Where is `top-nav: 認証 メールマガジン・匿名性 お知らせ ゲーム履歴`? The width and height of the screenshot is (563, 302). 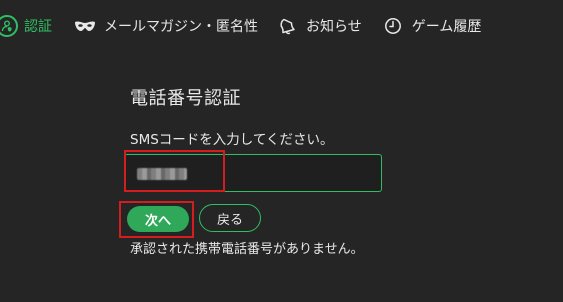
top-nav: 認証 メールマガジン・匿名性 お知らせ ゲーム履歴 is located at coordinates (240, 26).